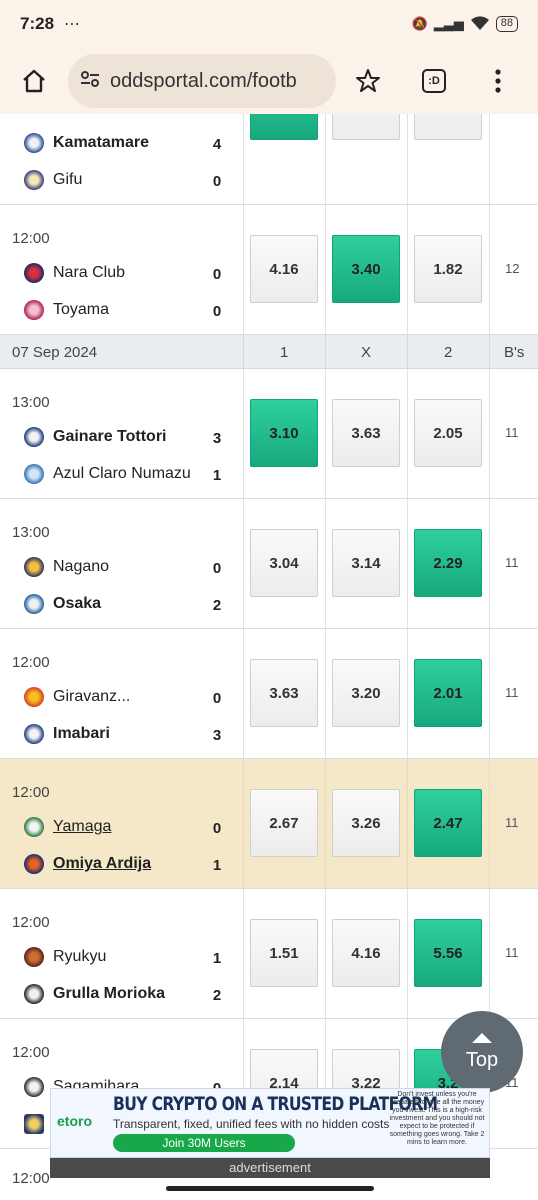 The width and height of the screenshot is (538, 1200). Describe the element at coordinates (448, 269) in the screenshot. I see `odd-away: 1.82` at that location.